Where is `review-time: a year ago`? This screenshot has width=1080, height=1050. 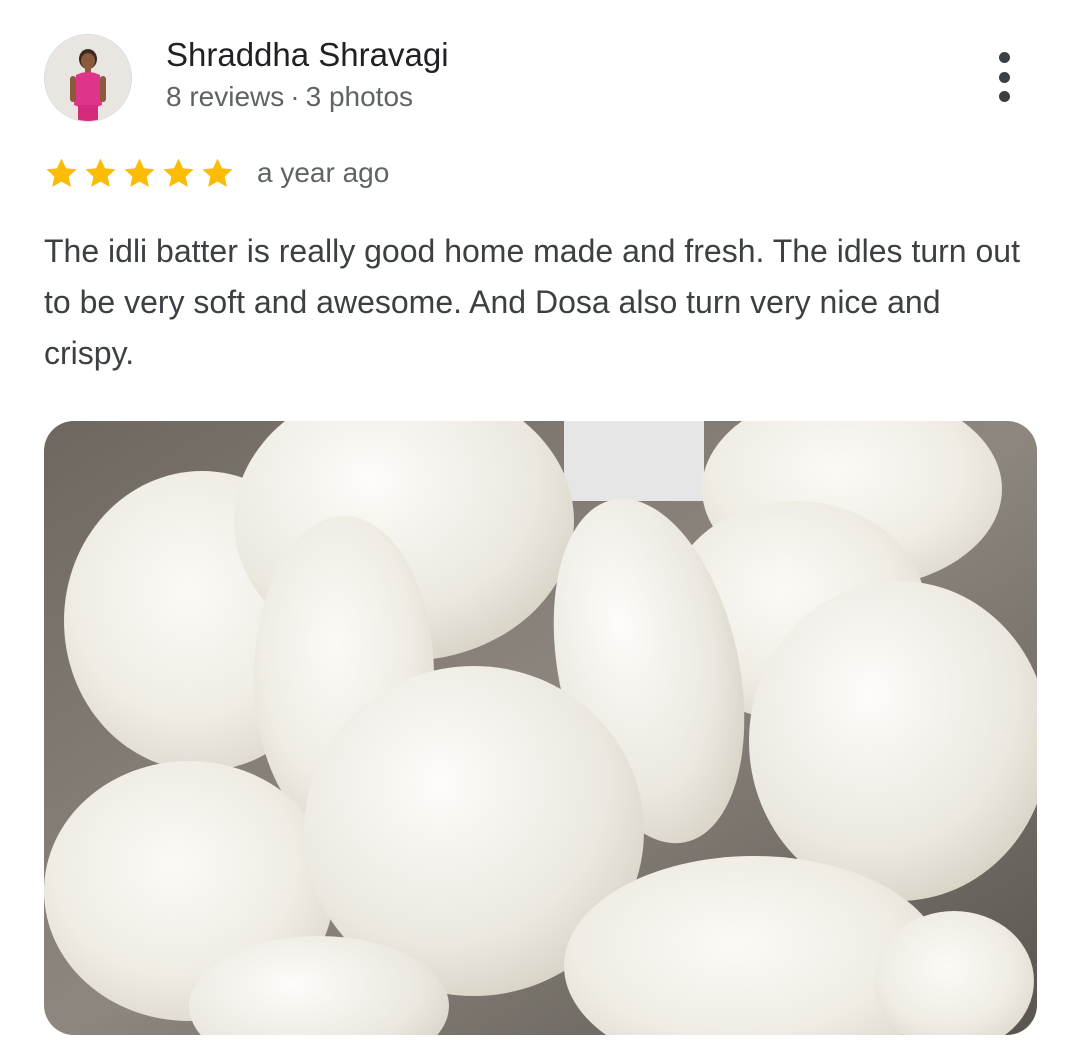 review-time: a year ago is located at coordinates (323, 172).